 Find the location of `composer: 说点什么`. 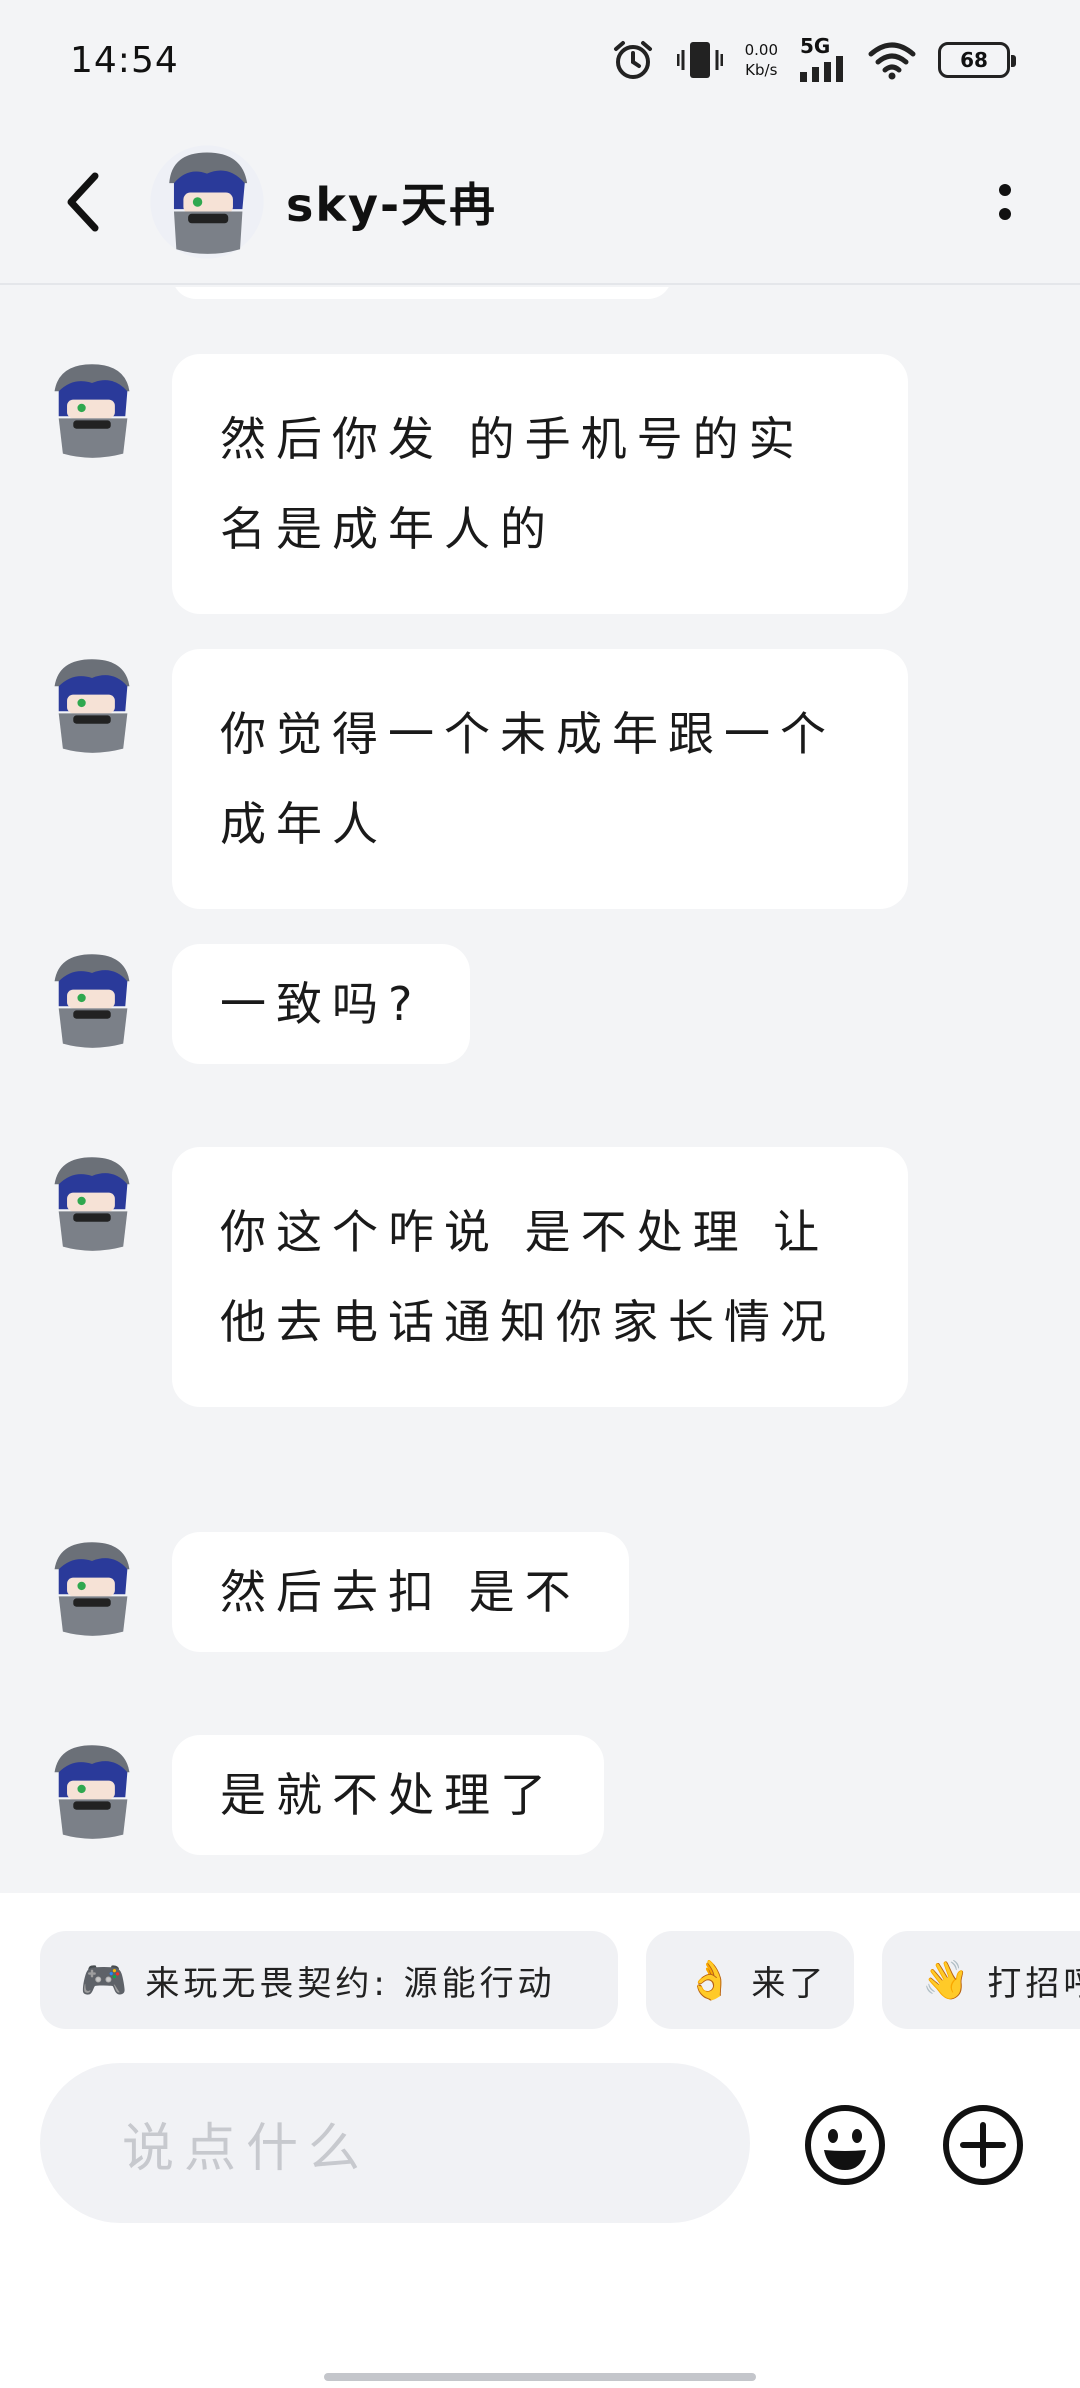

composer: 说点什么 is located at coordinates (540, 2220).